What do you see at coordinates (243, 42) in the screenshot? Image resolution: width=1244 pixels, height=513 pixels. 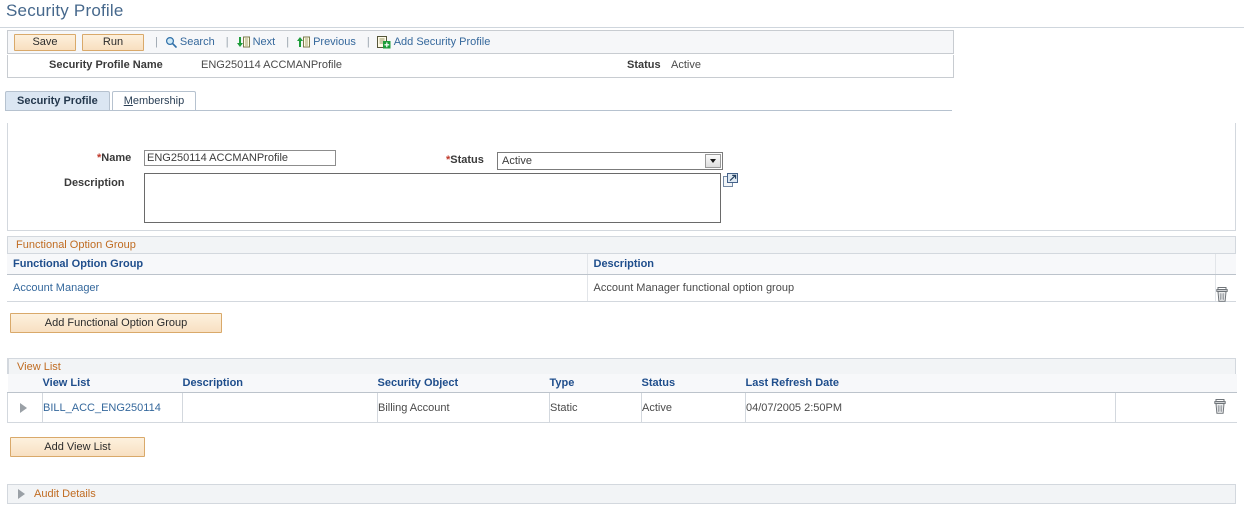 I see `next-icon` at bounding box center [243, 42].